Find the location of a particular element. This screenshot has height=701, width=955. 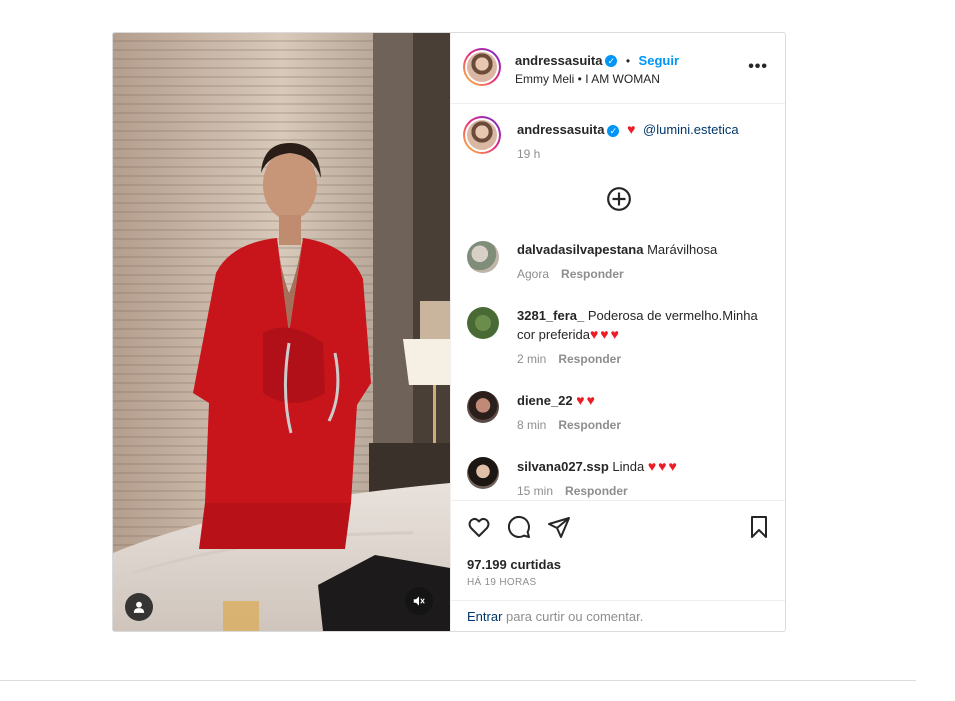

more-icon: ••• is located at coordinates (758, 67).